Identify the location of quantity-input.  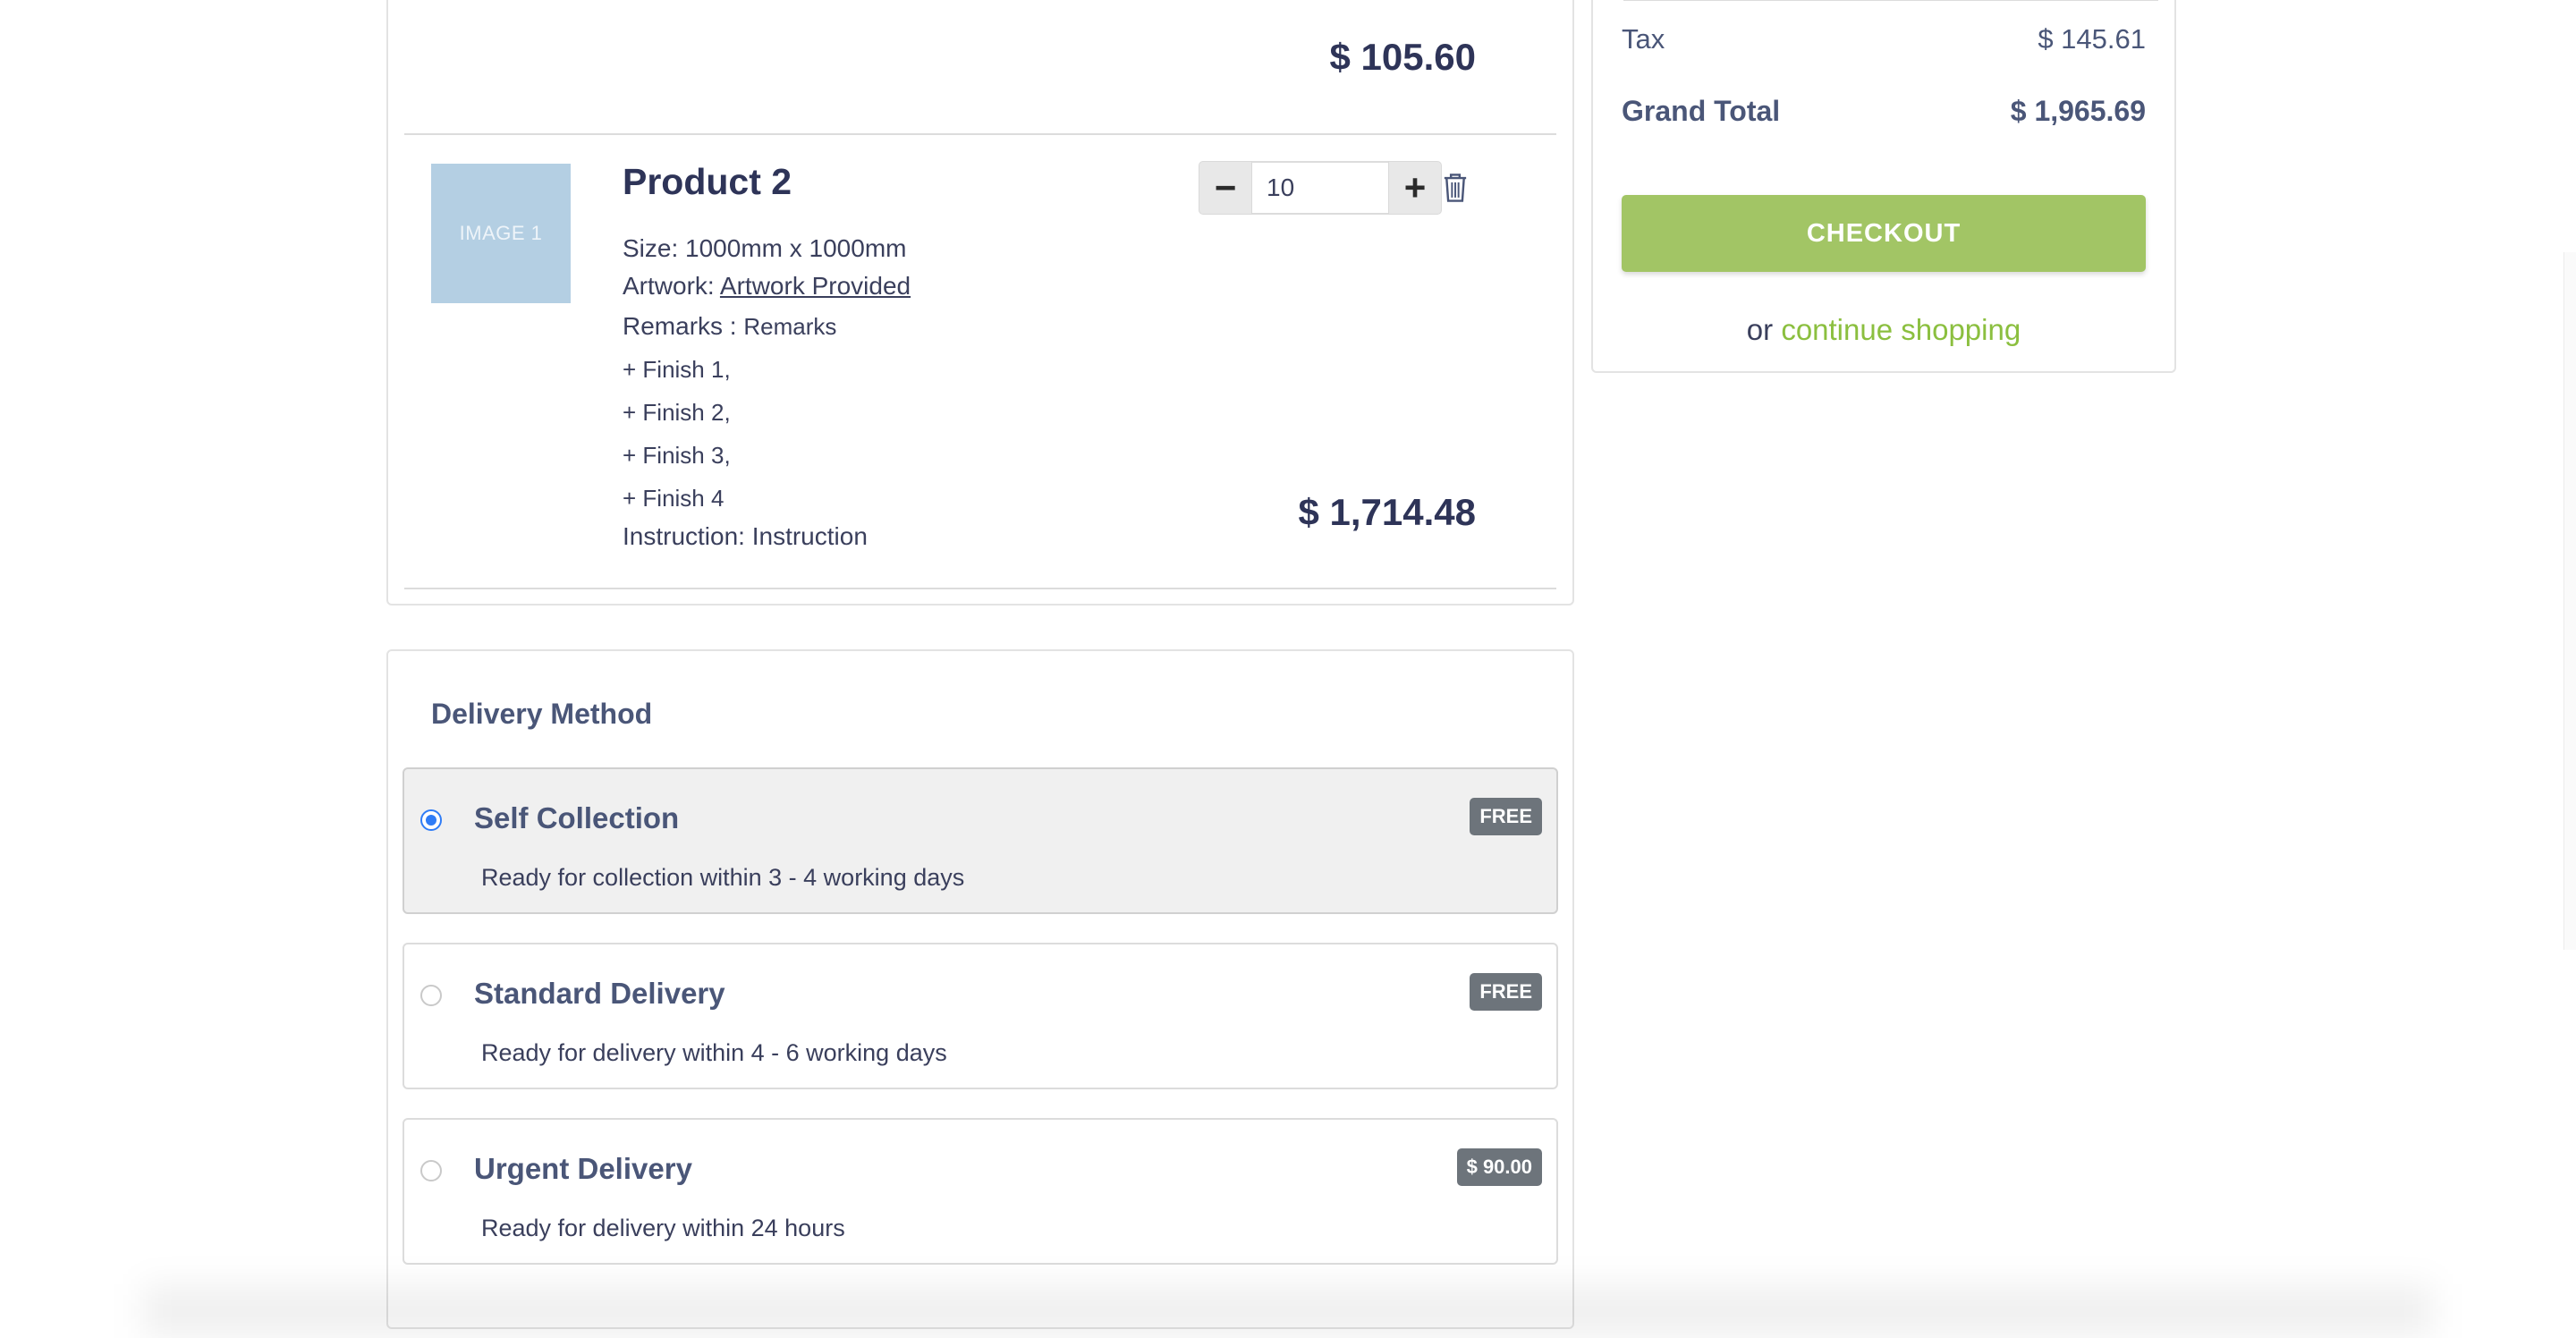
(1320, 188).